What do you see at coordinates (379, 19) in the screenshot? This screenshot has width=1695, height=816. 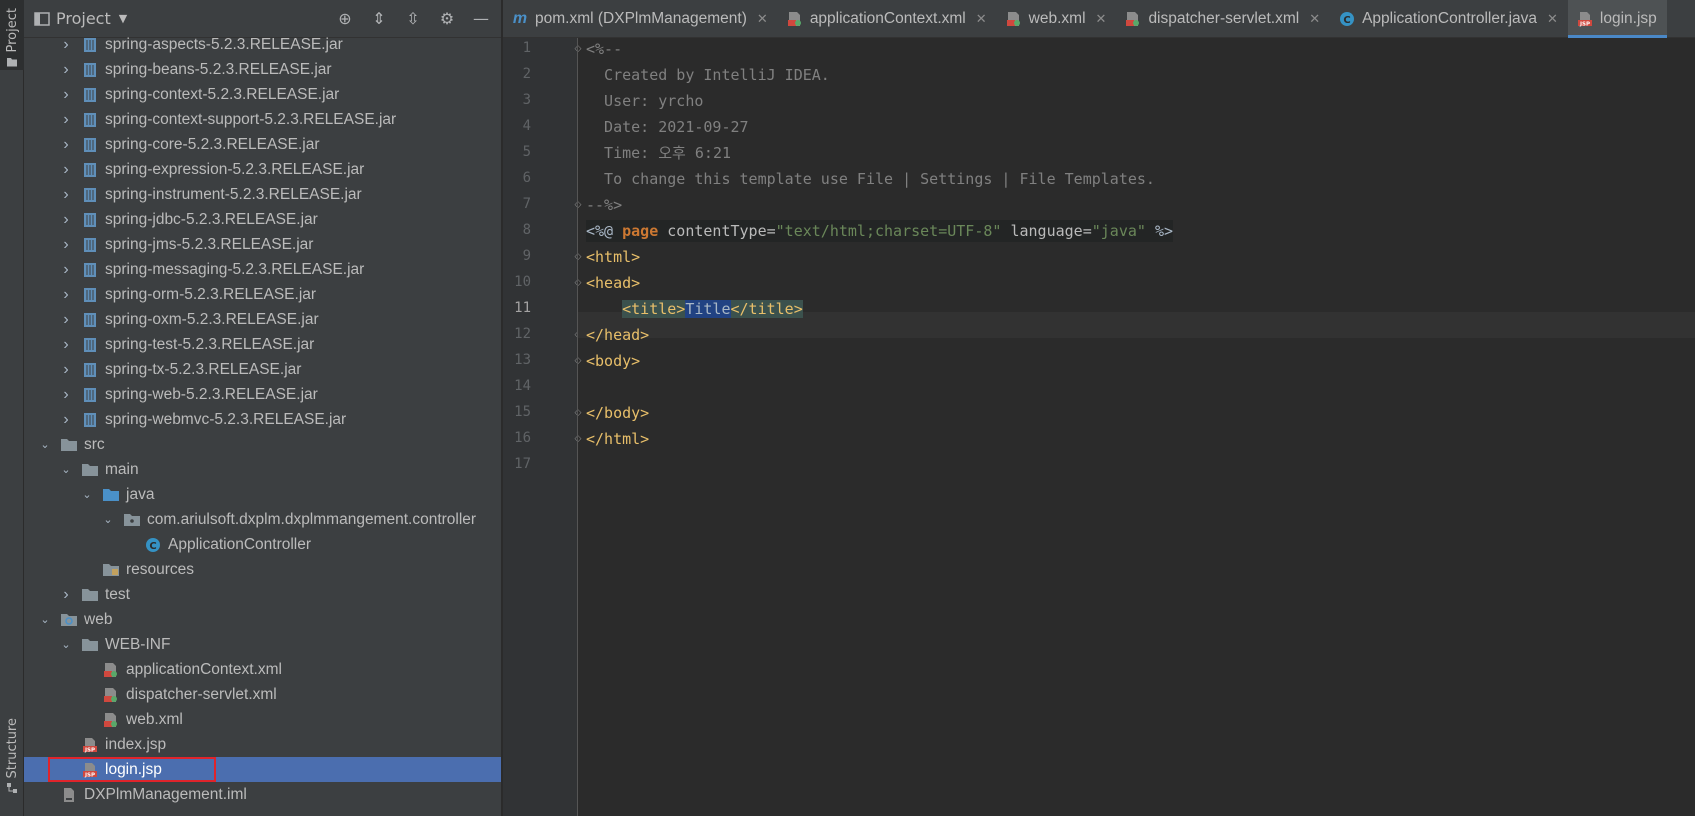 I see `expand-all-icon: ⇕` at bounding box center [379, 19].